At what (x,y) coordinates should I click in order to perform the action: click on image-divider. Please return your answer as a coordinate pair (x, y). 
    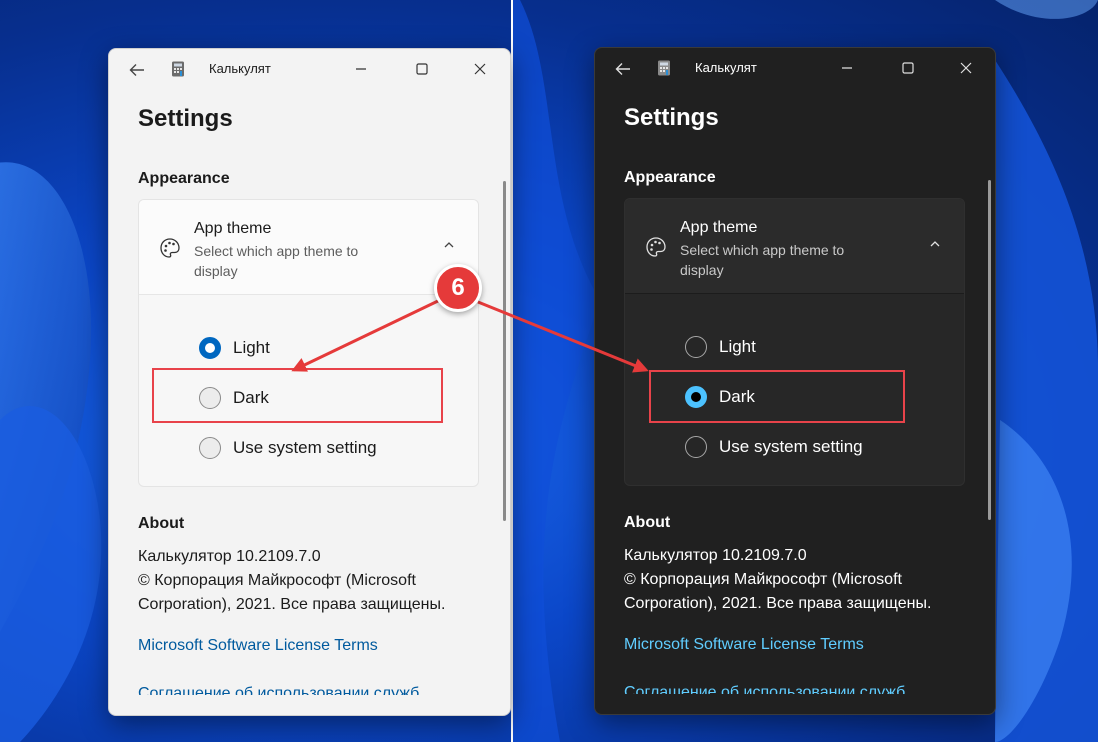
    Looking at the image, I should click on (512, 371).